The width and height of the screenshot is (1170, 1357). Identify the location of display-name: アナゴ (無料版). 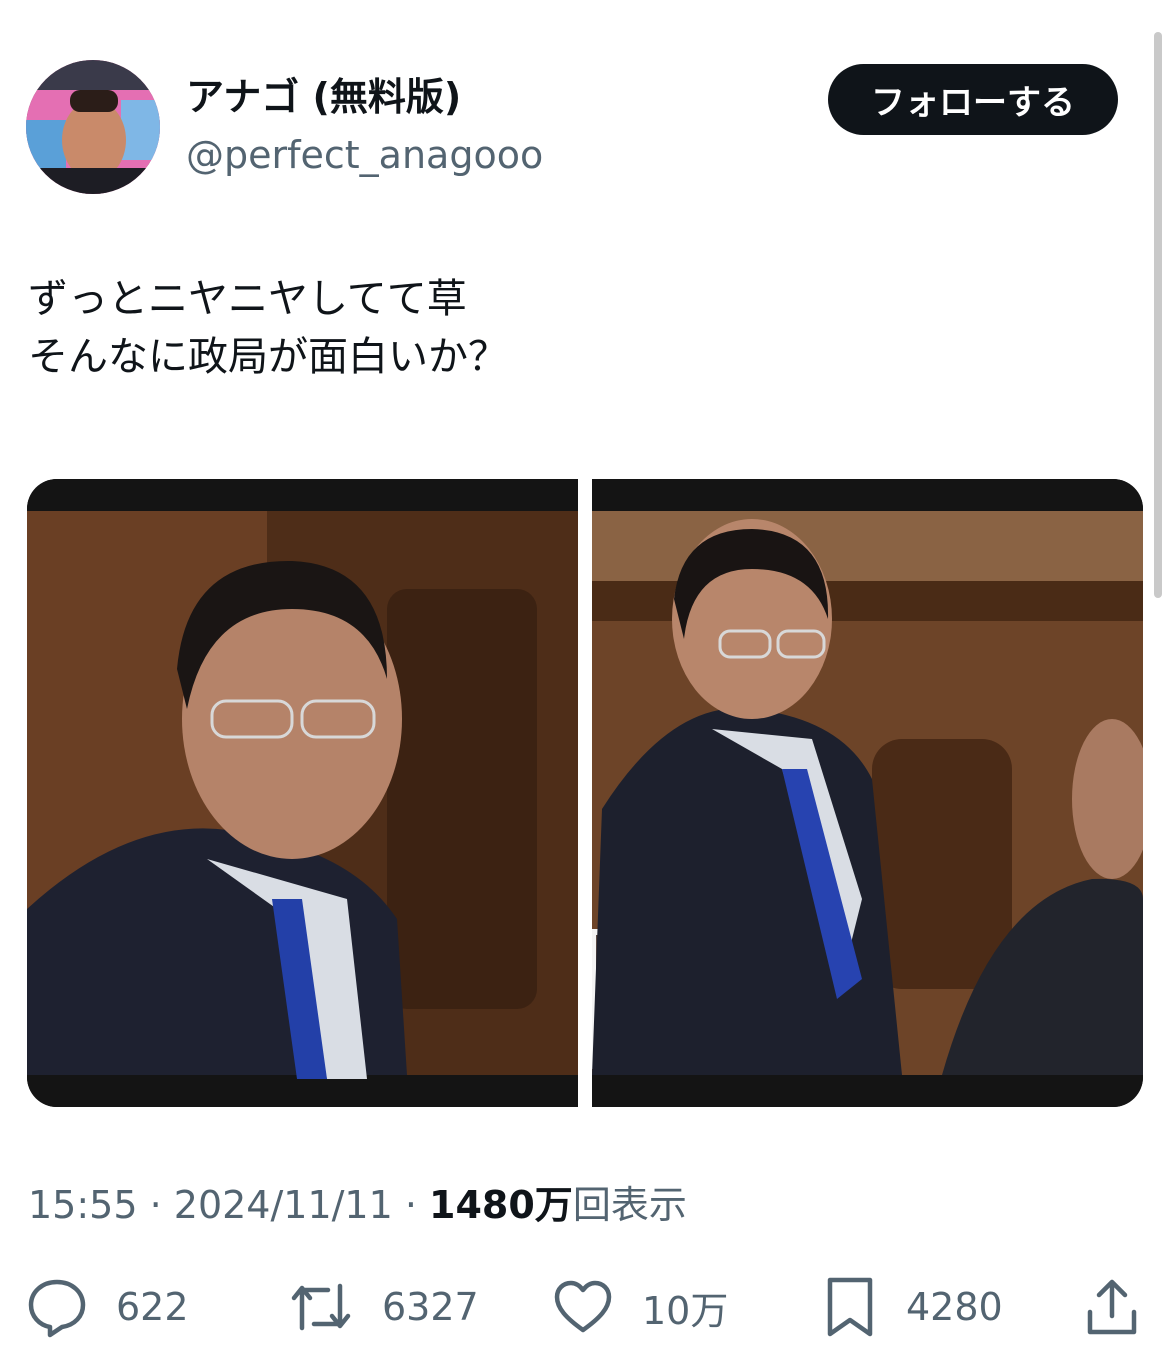
(364, 97).